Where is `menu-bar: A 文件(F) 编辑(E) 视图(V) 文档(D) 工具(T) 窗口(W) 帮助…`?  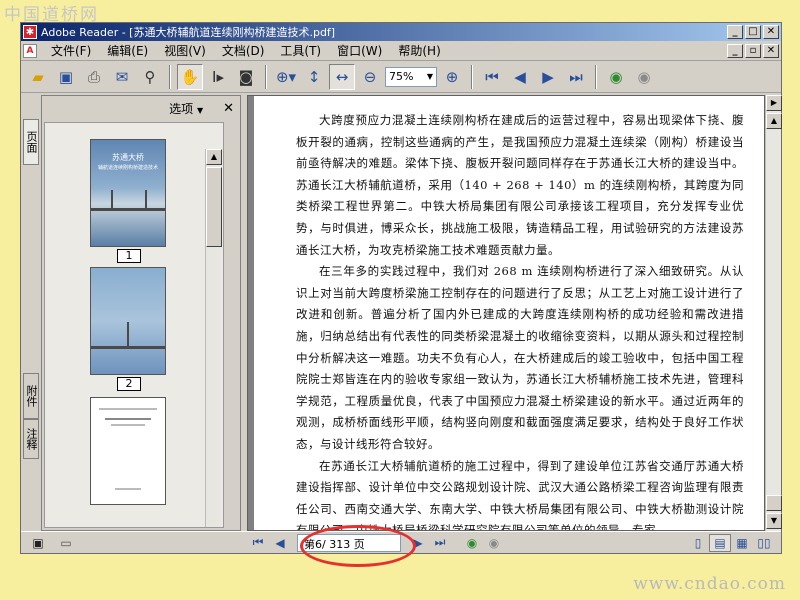
menu-bar: A 文件(F) 编辑(E) 视图(V) 文档(D) 工具(T) 窗口(W) 帮助… is located at coordinates (401, 51).